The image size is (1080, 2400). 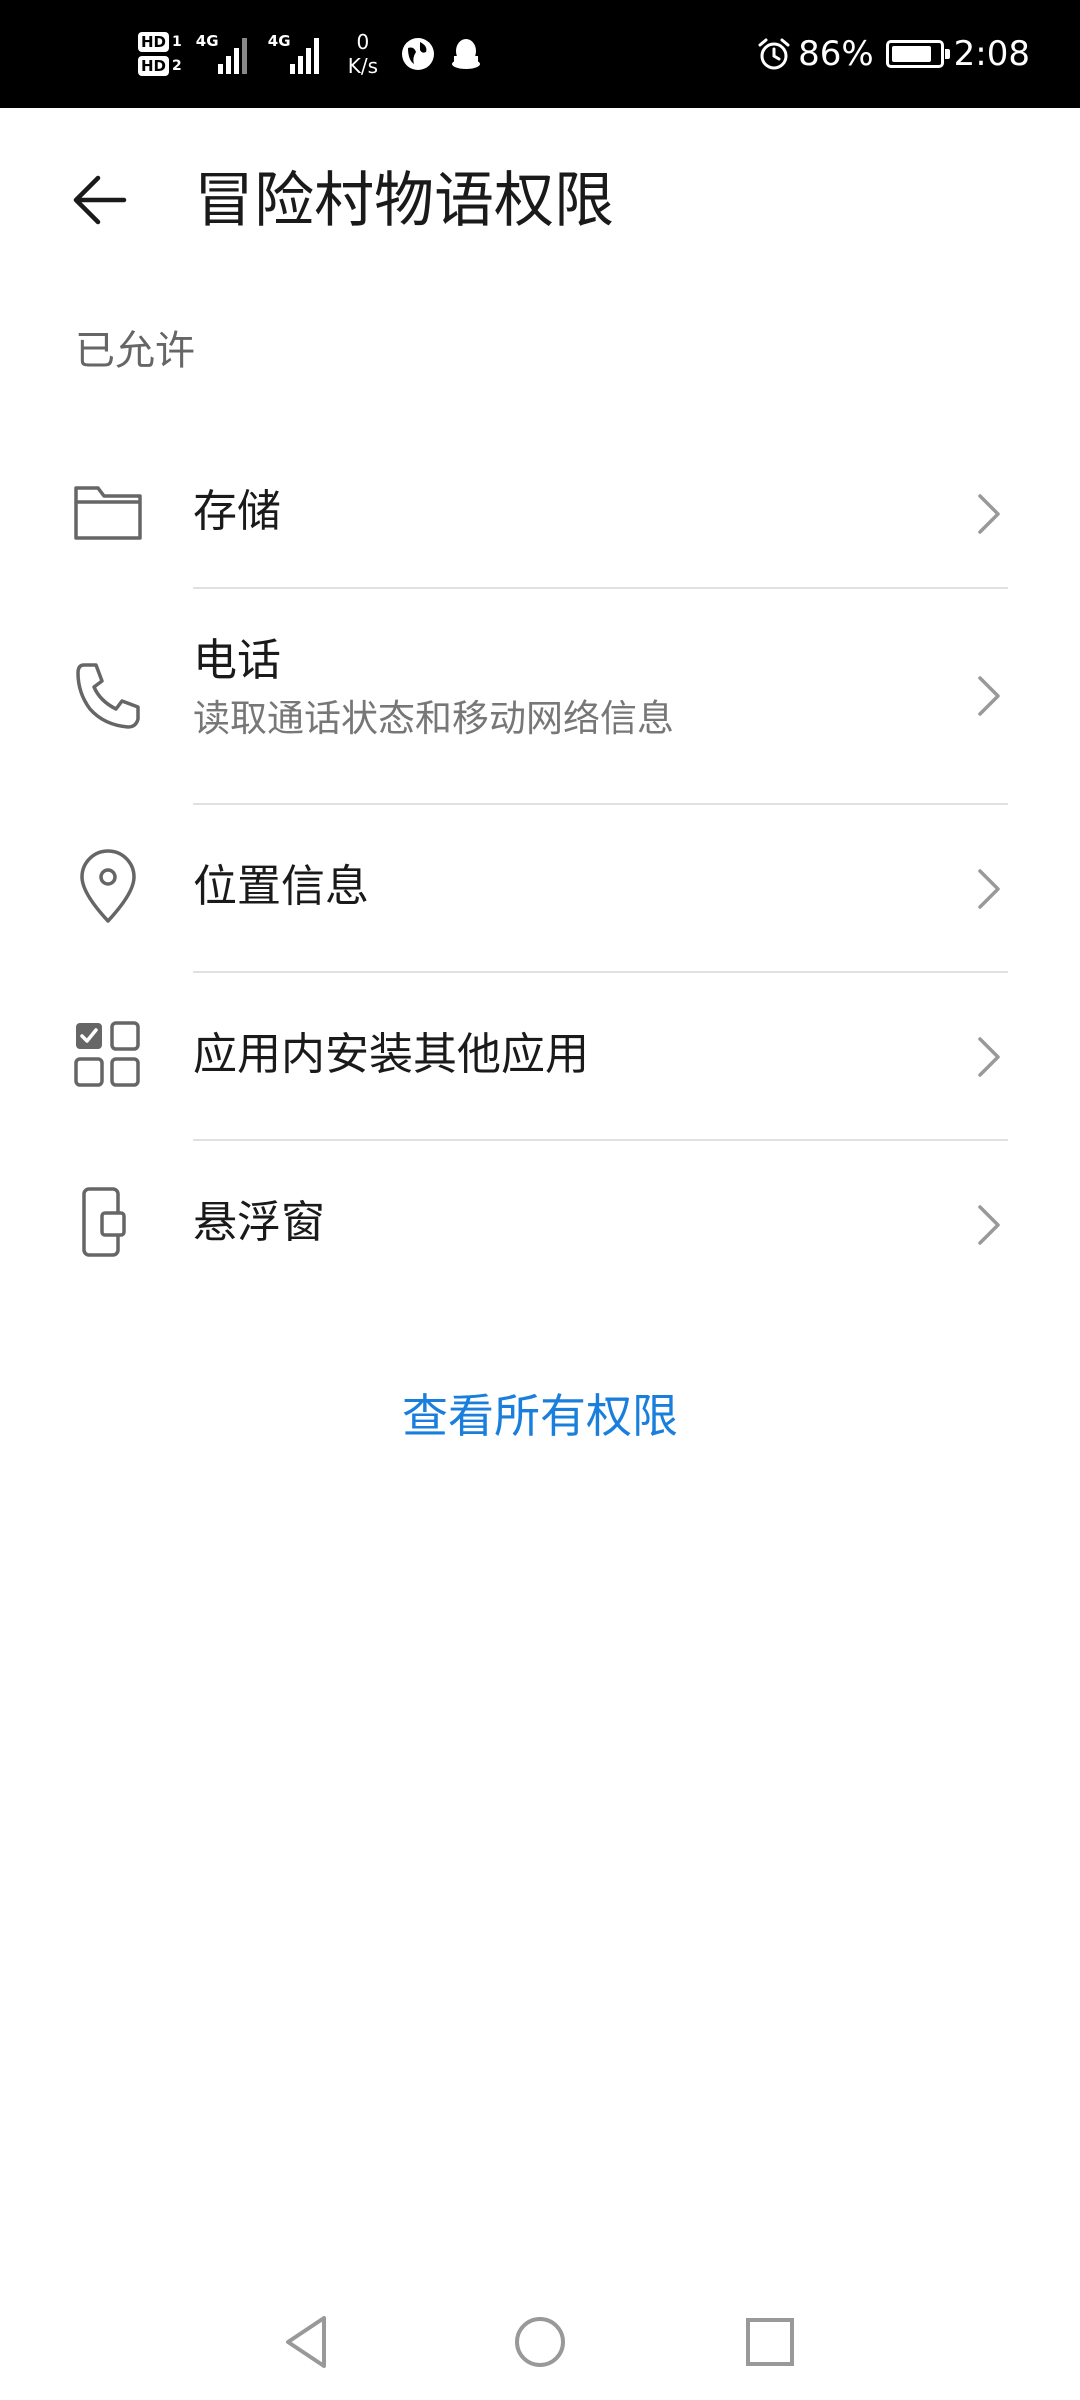 I want to click on hd-indicator-1: HD 1, so click(x=160, y=42).